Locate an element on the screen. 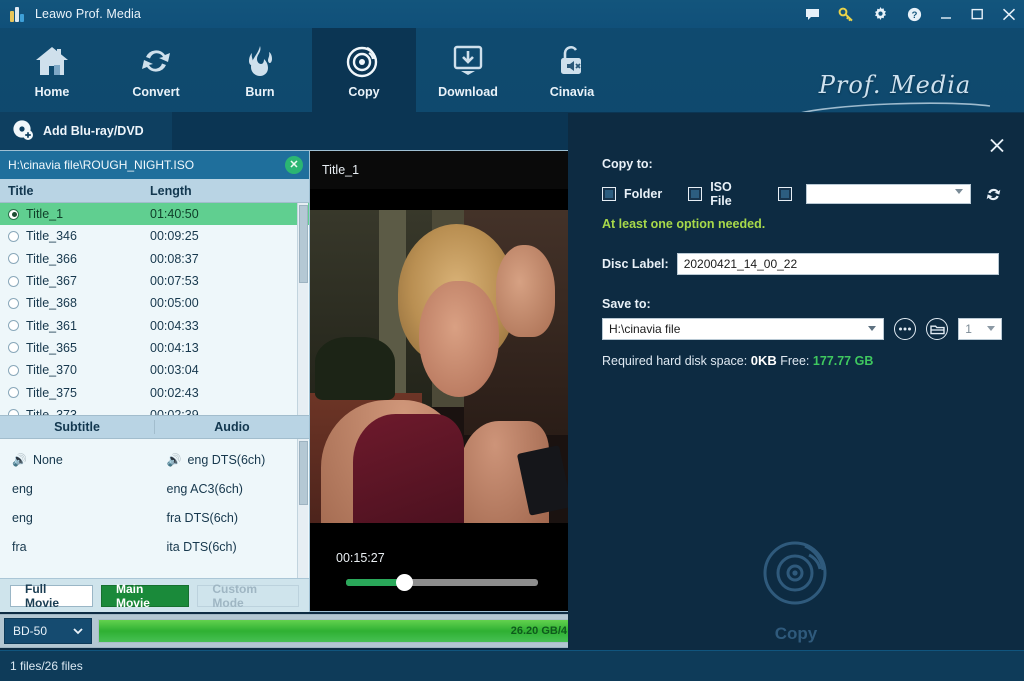 The height and width of the screenshot is (681, 1024). list-item: 🔊 None 🔊 eng DTS(6ch) is located at coordinates (154, 459).